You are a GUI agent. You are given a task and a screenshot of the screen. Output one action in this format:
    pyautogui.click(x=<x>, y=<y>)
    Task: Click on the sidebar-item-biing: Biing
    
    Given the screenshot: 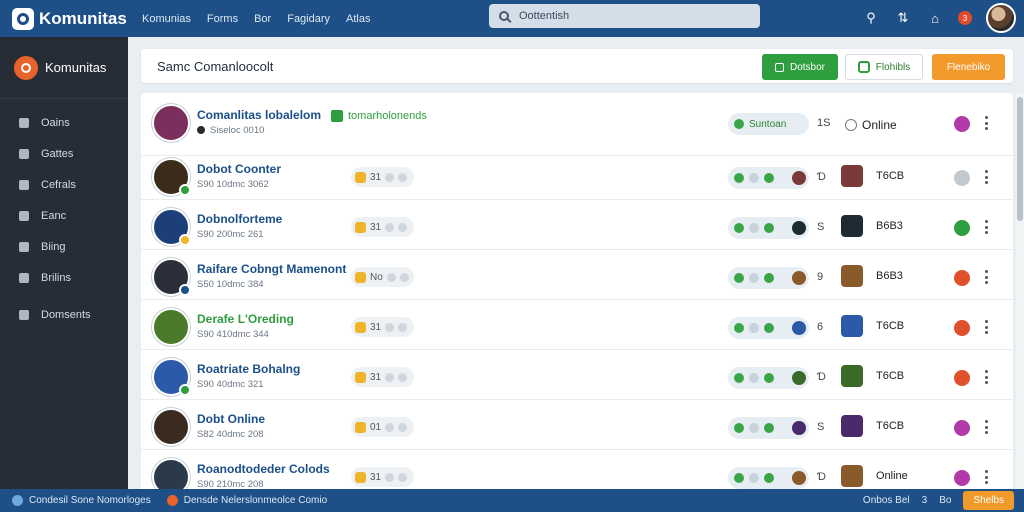 What is the action you would take?
    pyautogui.click(x=64, y=246)
    